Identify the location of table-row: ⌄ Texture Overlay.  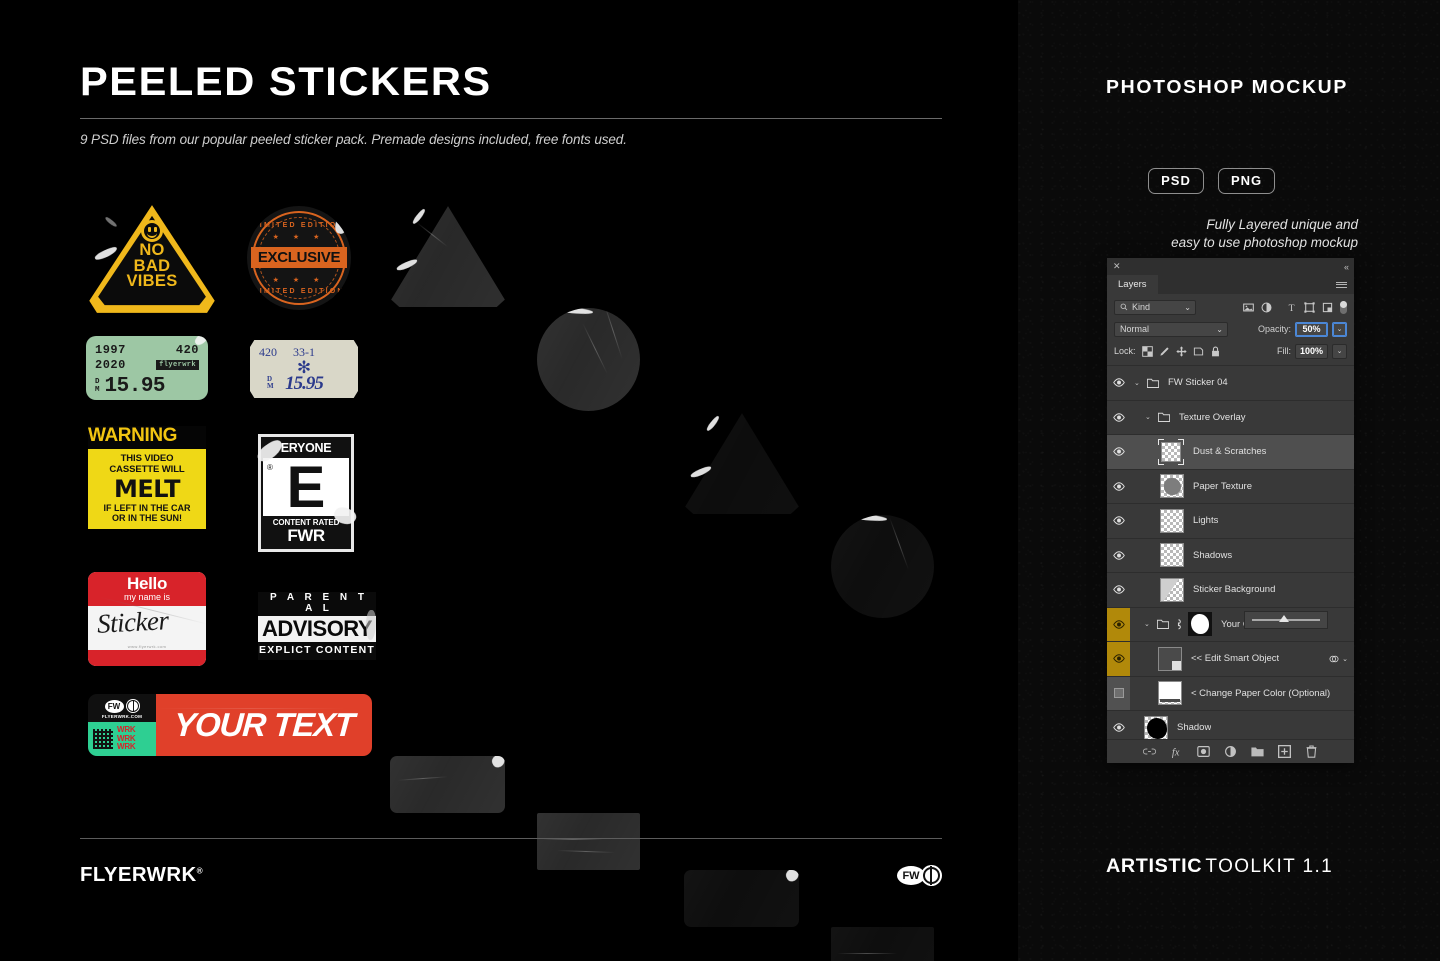
(1230, 417).